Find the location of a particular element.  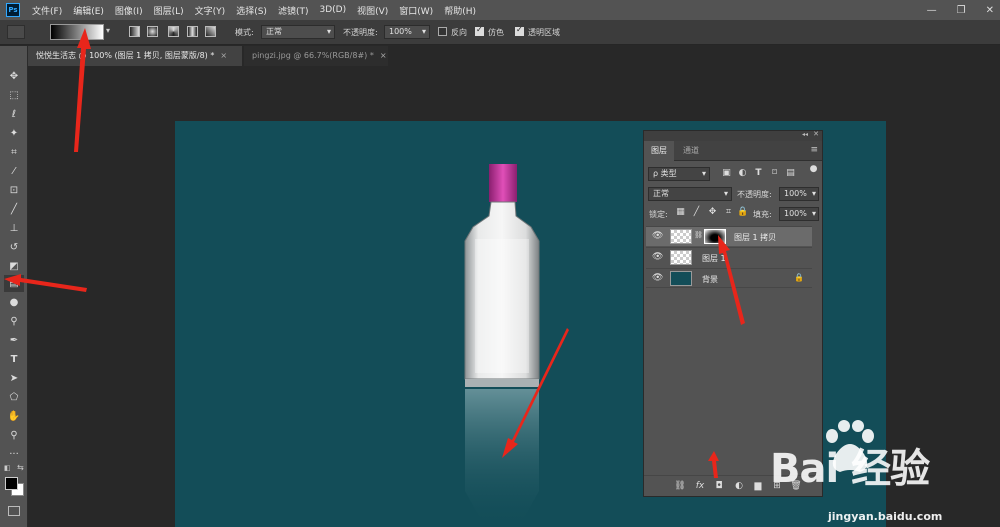

brush-tool-icon: ╱ is located at coordinates (14, 209).